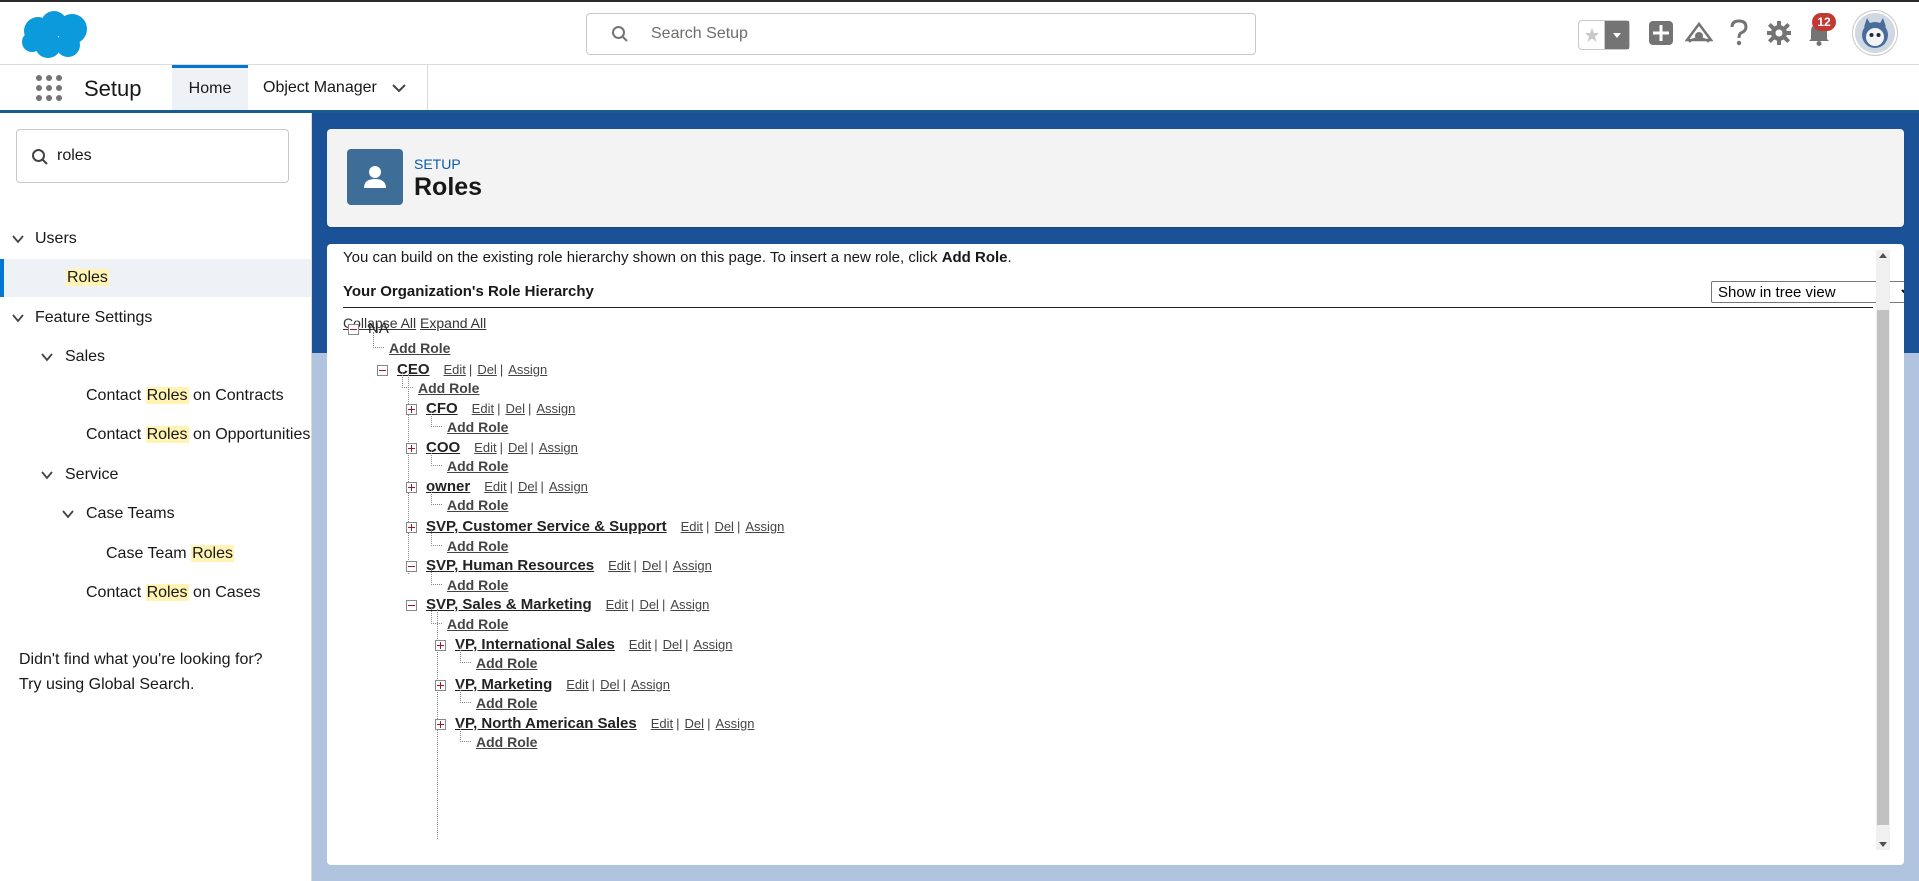  I want to click on scroll-thumb, so click(1883, 567).